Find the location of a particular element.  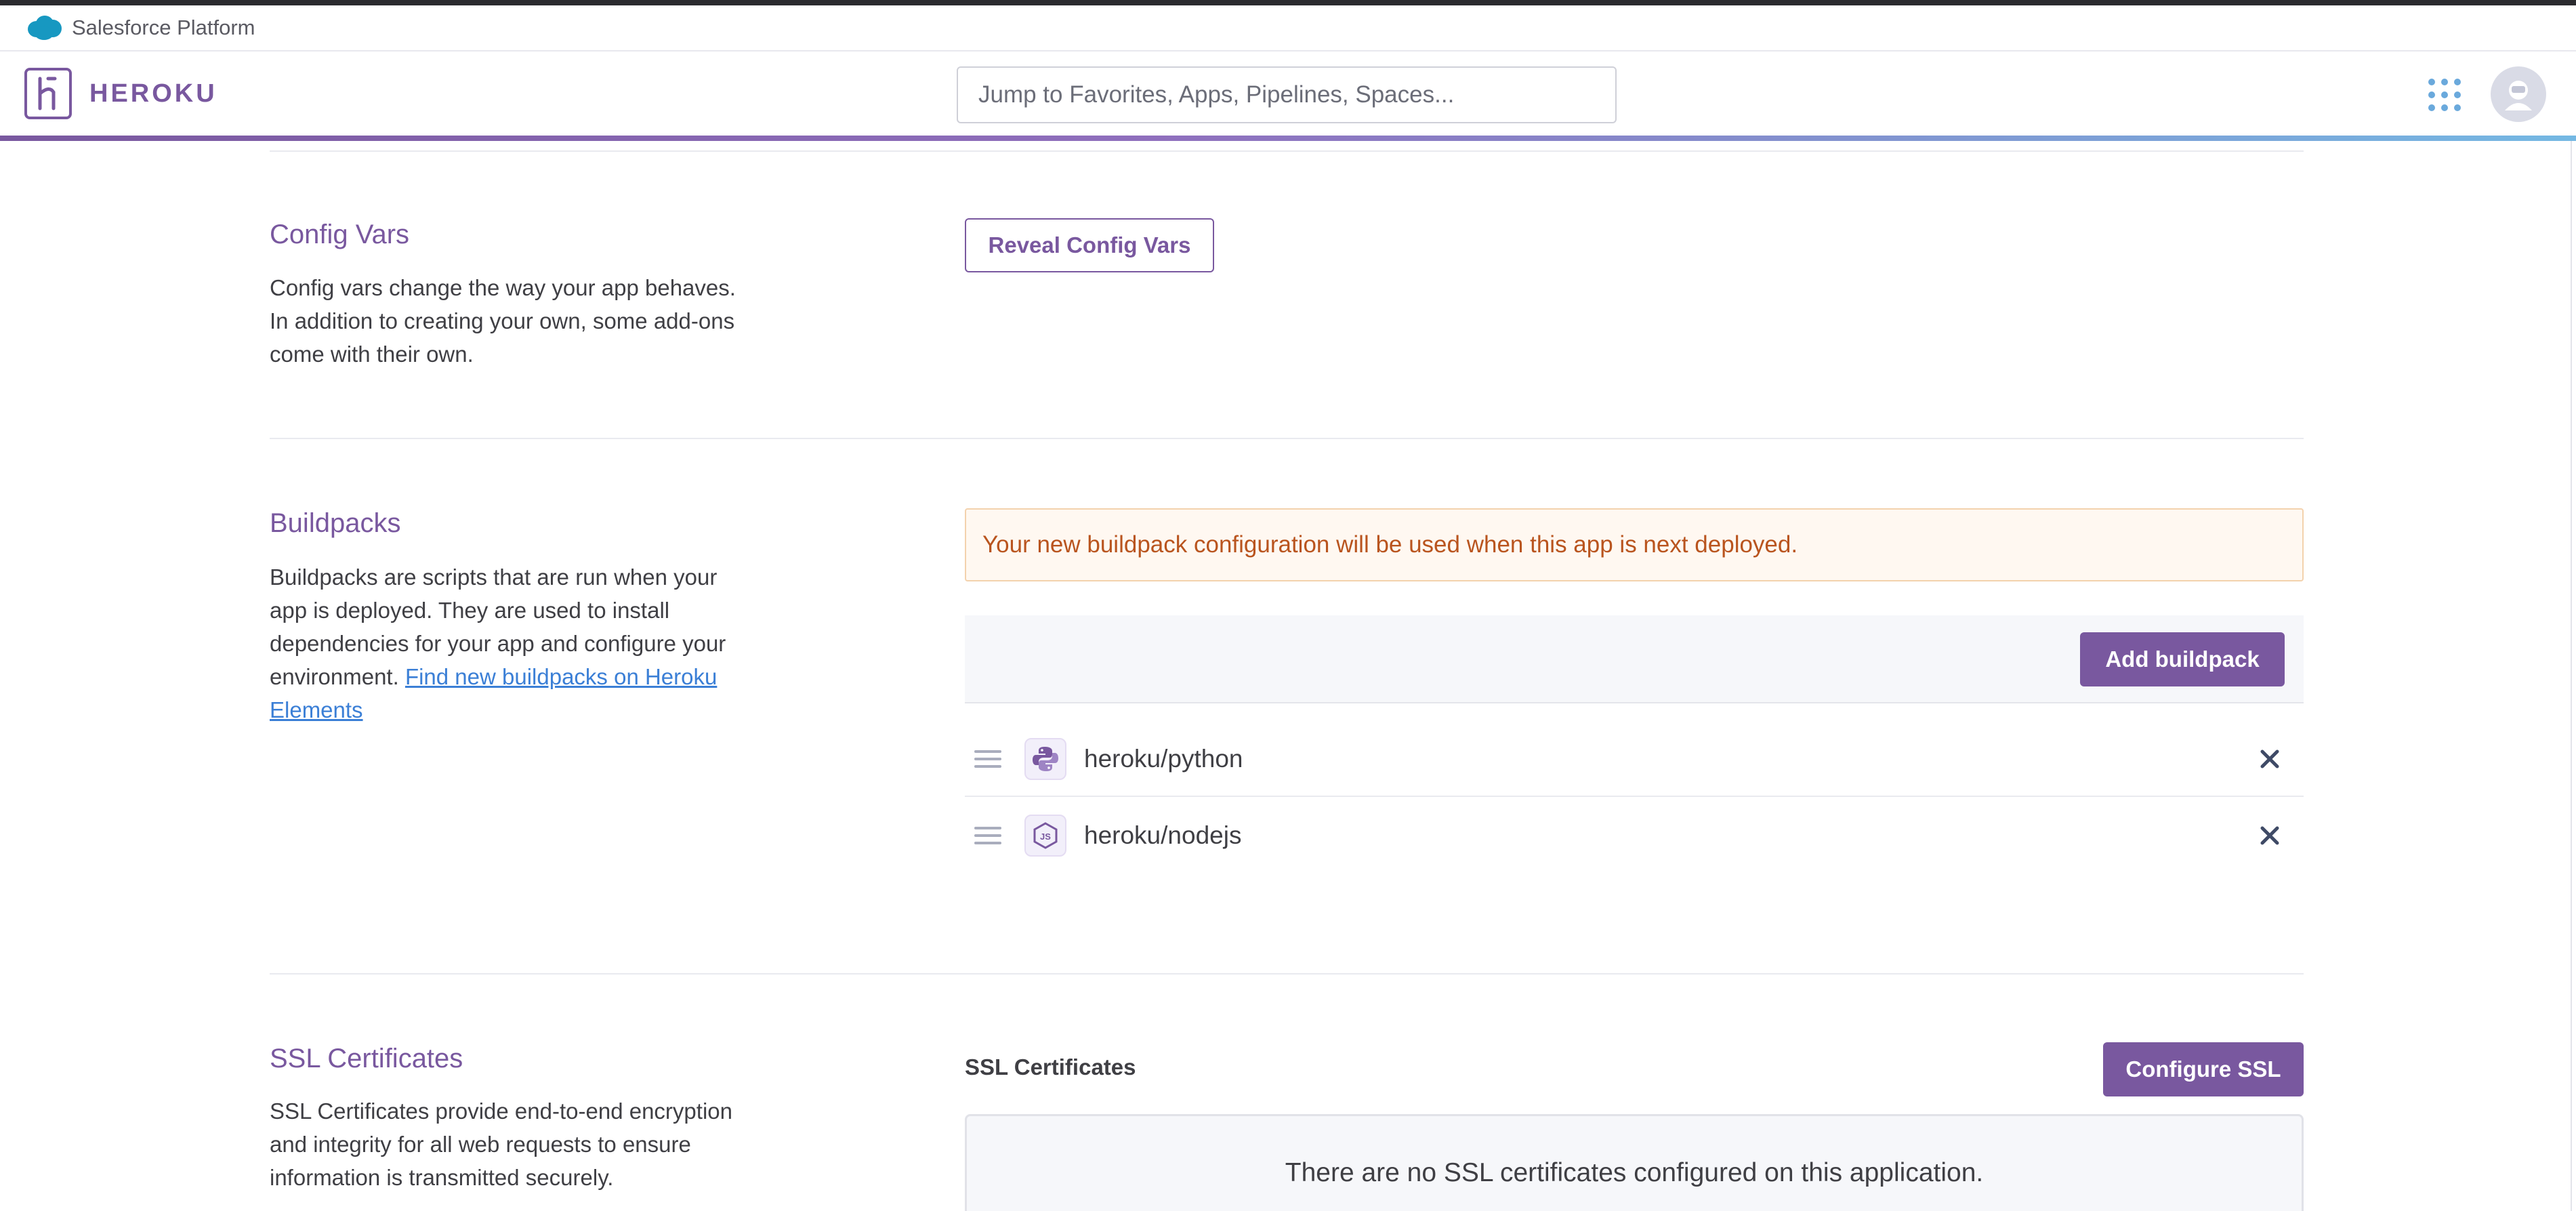

ssl-panel-label: SSL Certificates is located at coordinates (1050, 1067).